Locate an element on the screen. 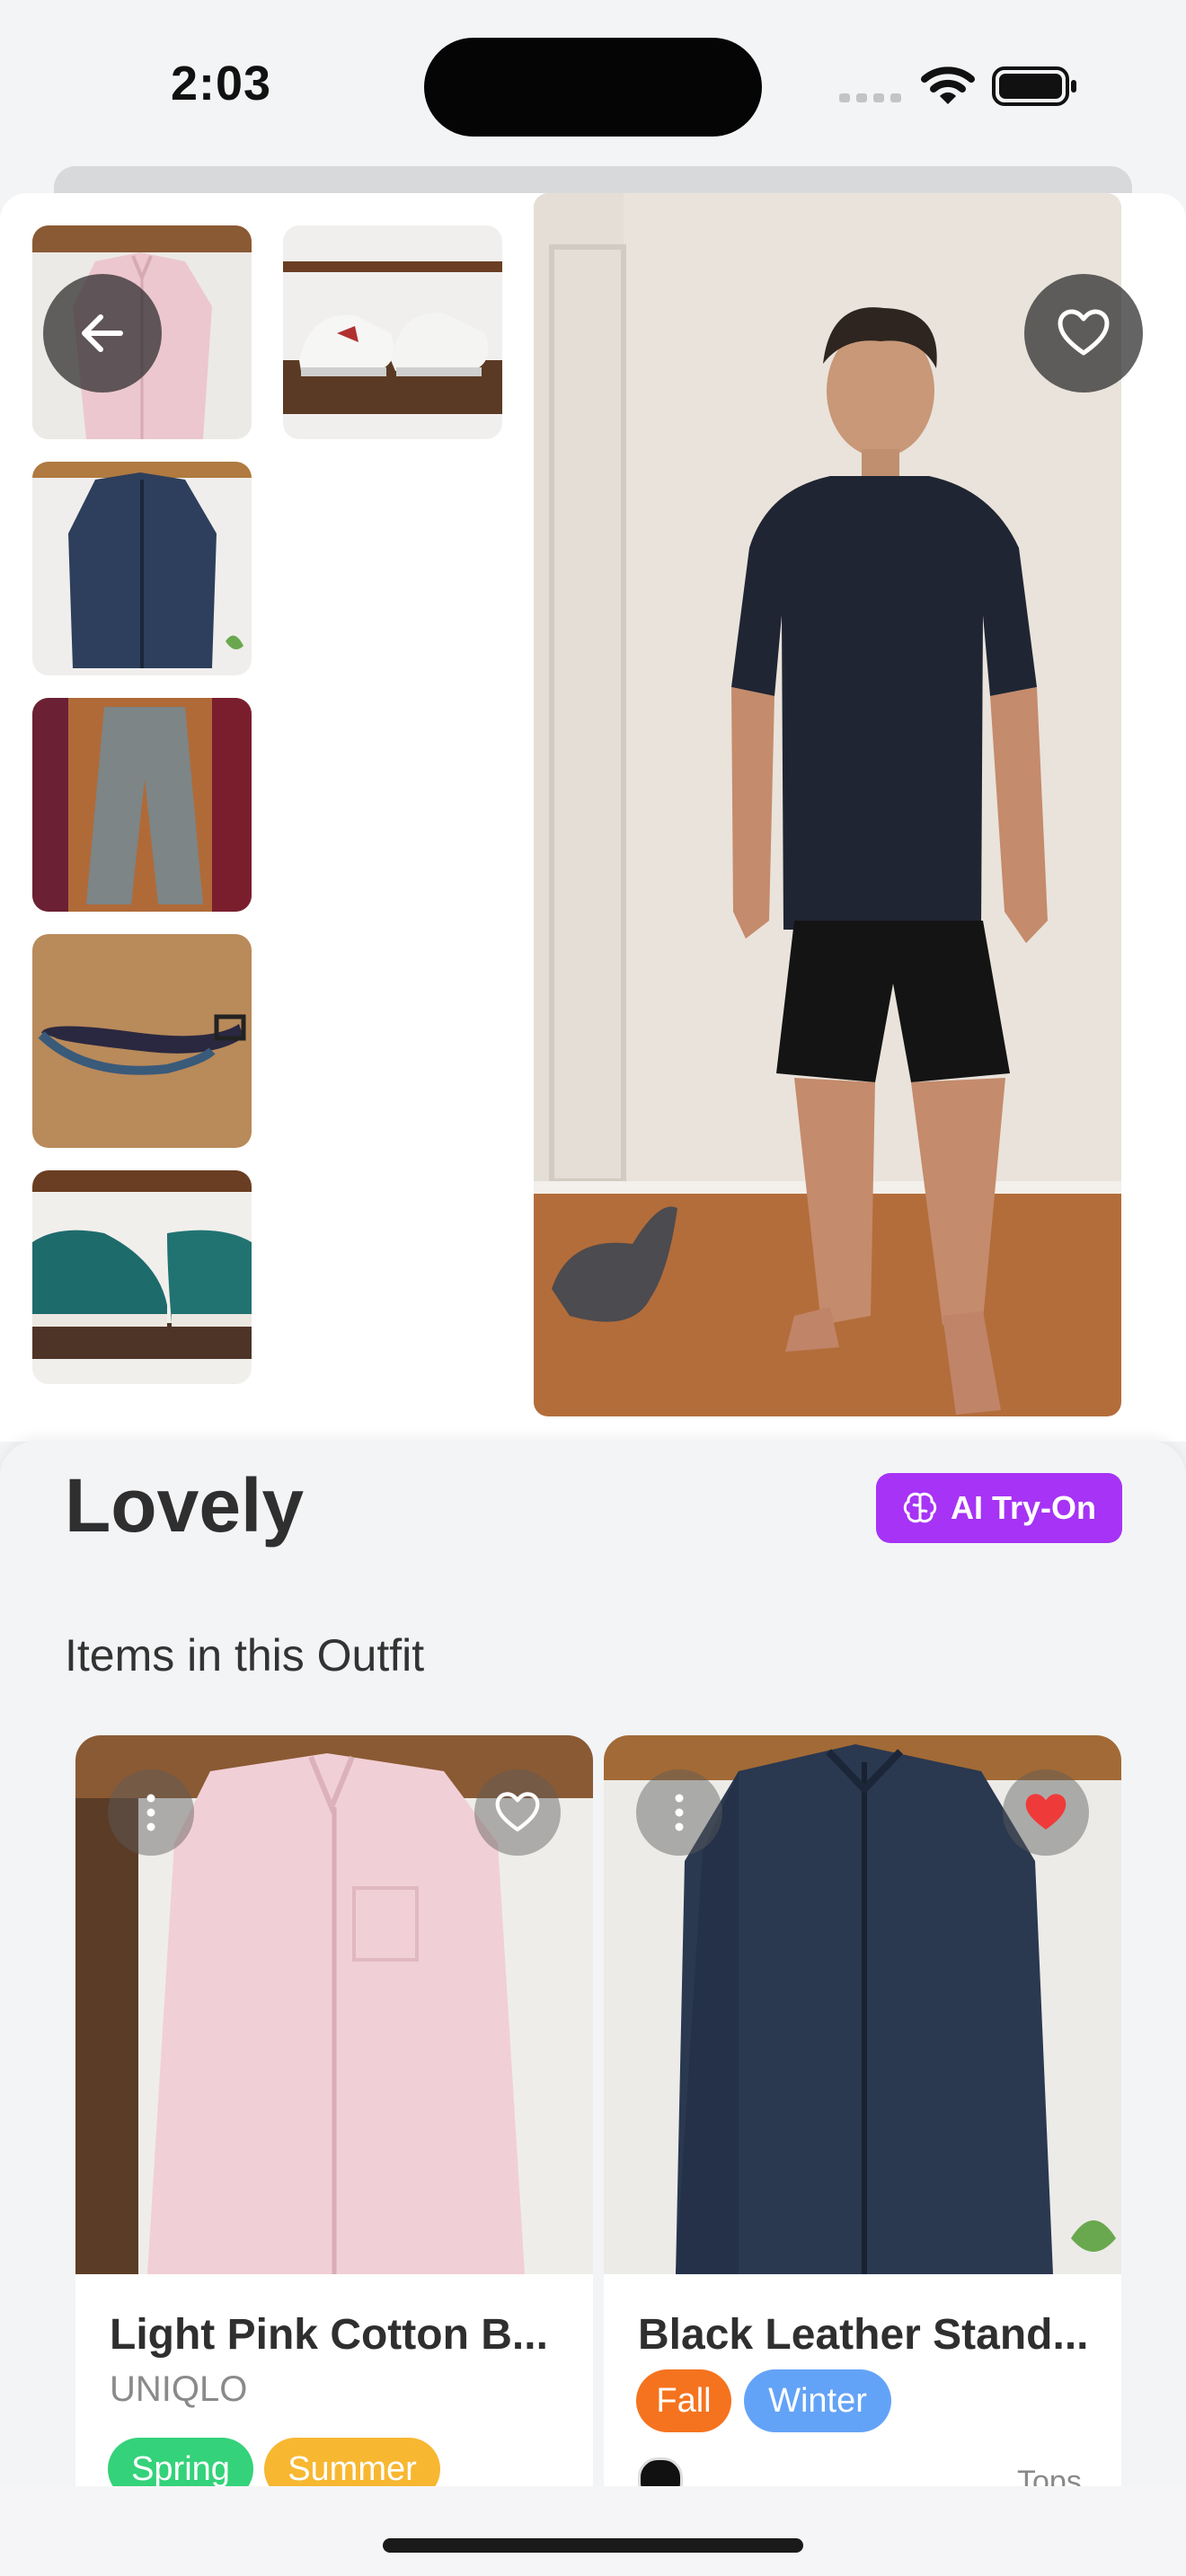  thumbnail-green-sneakers is located at coordinates (142, 1277).